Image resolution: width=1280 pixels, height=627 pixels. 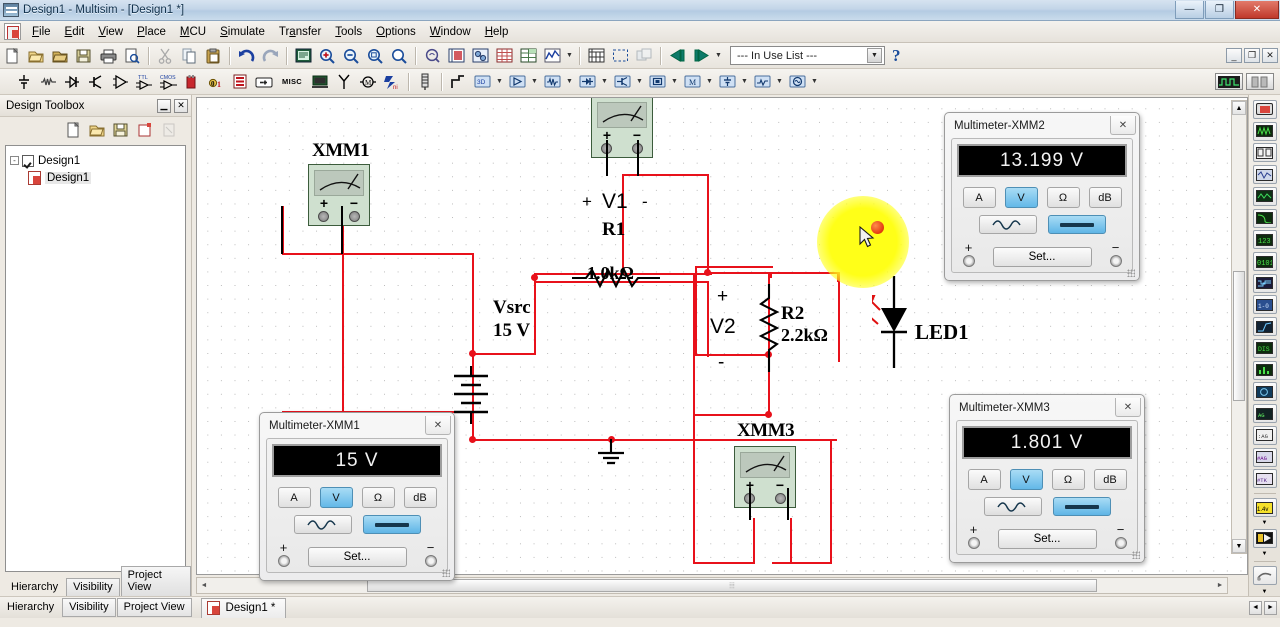 I want to click on delete-sheet-icon, so click(x=169, y=130).